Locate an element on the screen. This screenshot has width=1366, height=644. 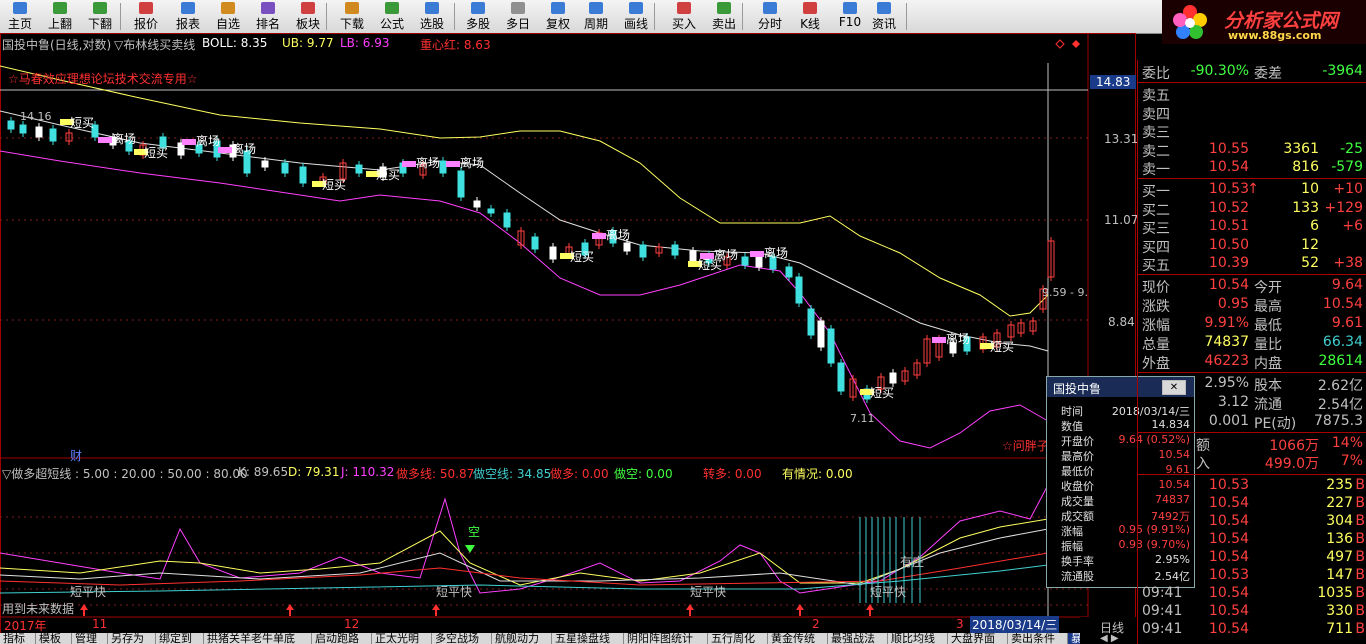
bottom-tab: 指标 is located at coordinates (18, 638).